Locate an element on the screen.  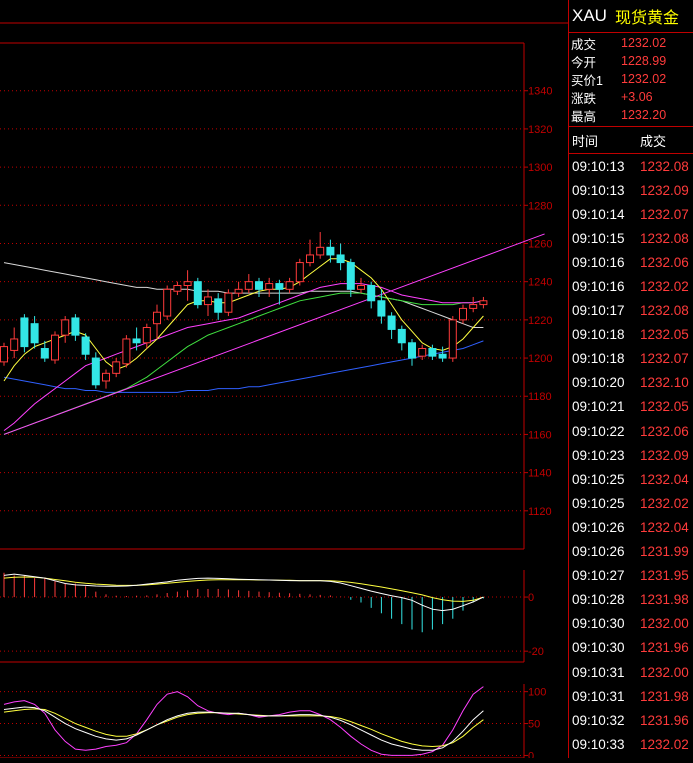
tick-time: 09:10:30 is located at coordinates (598, 624).